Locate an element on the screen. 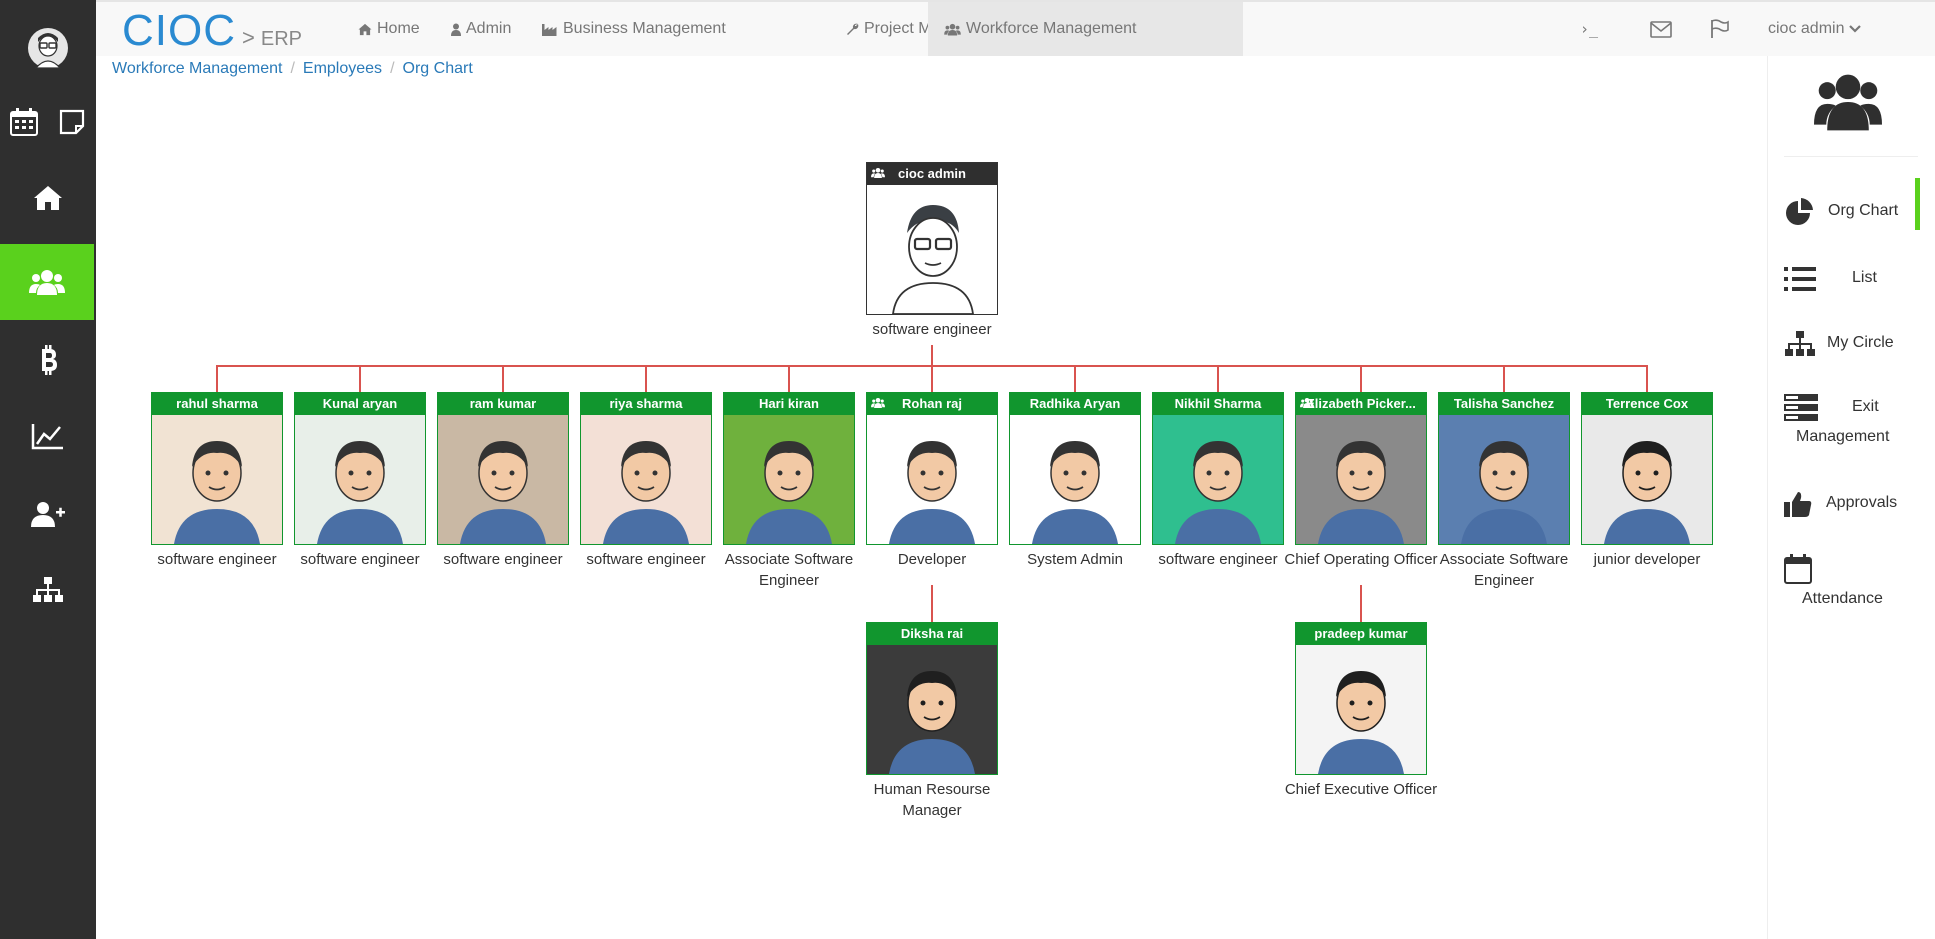 Image resolution: width=1935 pixels, height=939 pixels. org-node: riya sharma software engineer is located at coordinates (646, 481).